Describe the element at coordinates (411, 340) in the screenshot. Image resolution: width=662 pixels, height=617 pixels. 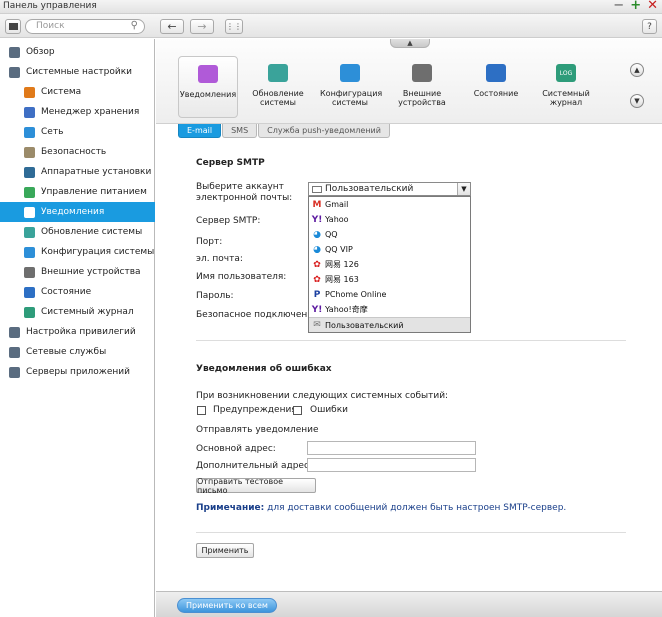
I see `section-divider` at that location.